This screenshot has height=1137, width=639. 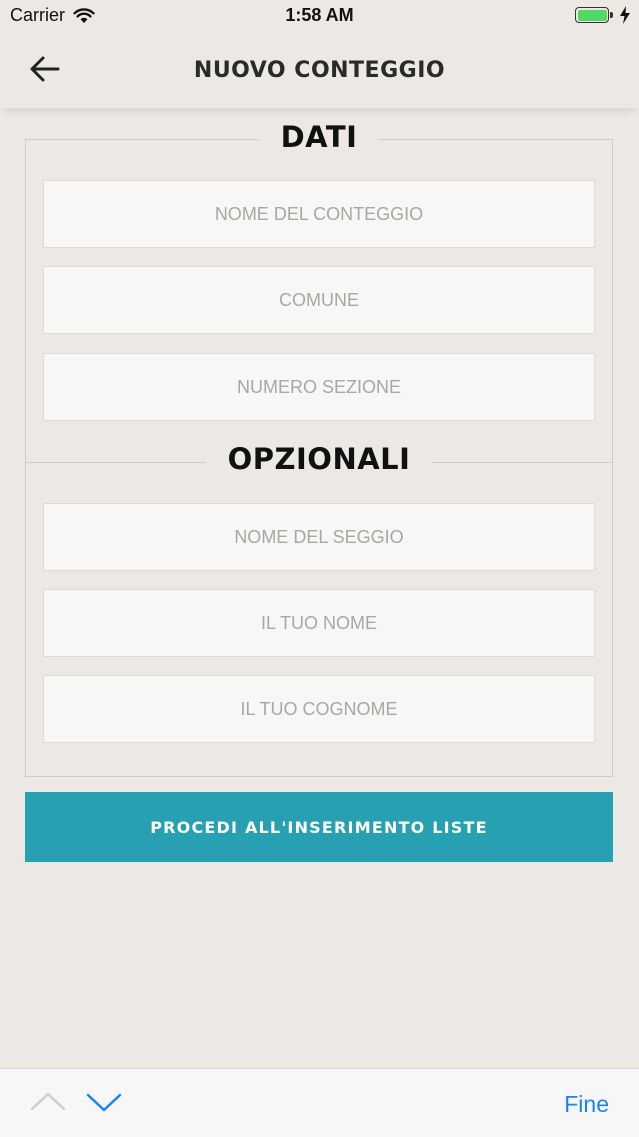 I want to click on chevron-up-icon, so click(x=48, y=1101).